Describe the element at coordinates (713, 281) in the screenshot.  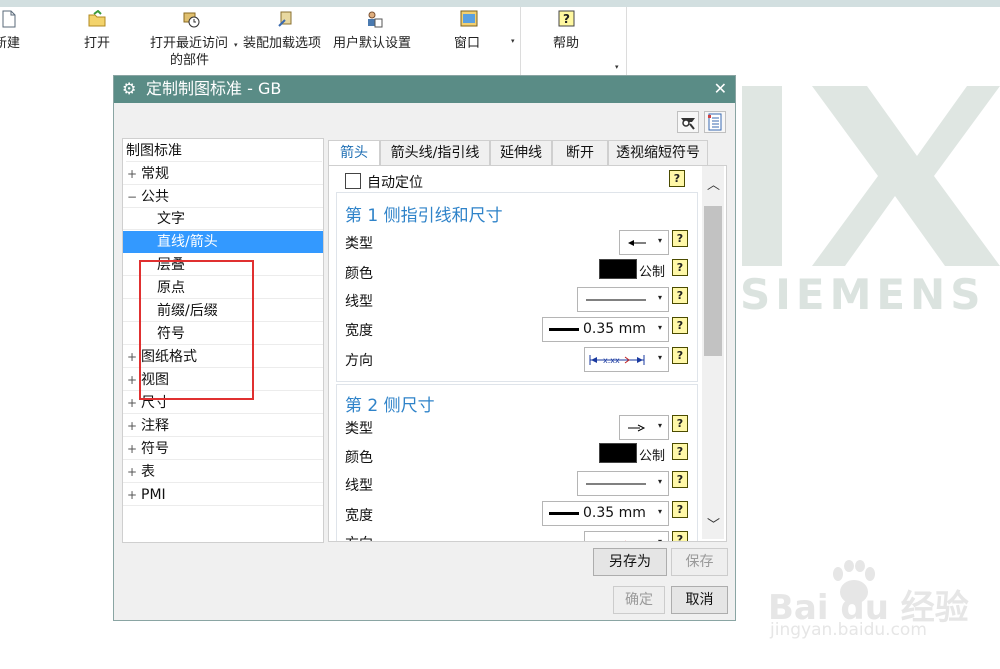
I see `scrollbar-thumb` at that location.